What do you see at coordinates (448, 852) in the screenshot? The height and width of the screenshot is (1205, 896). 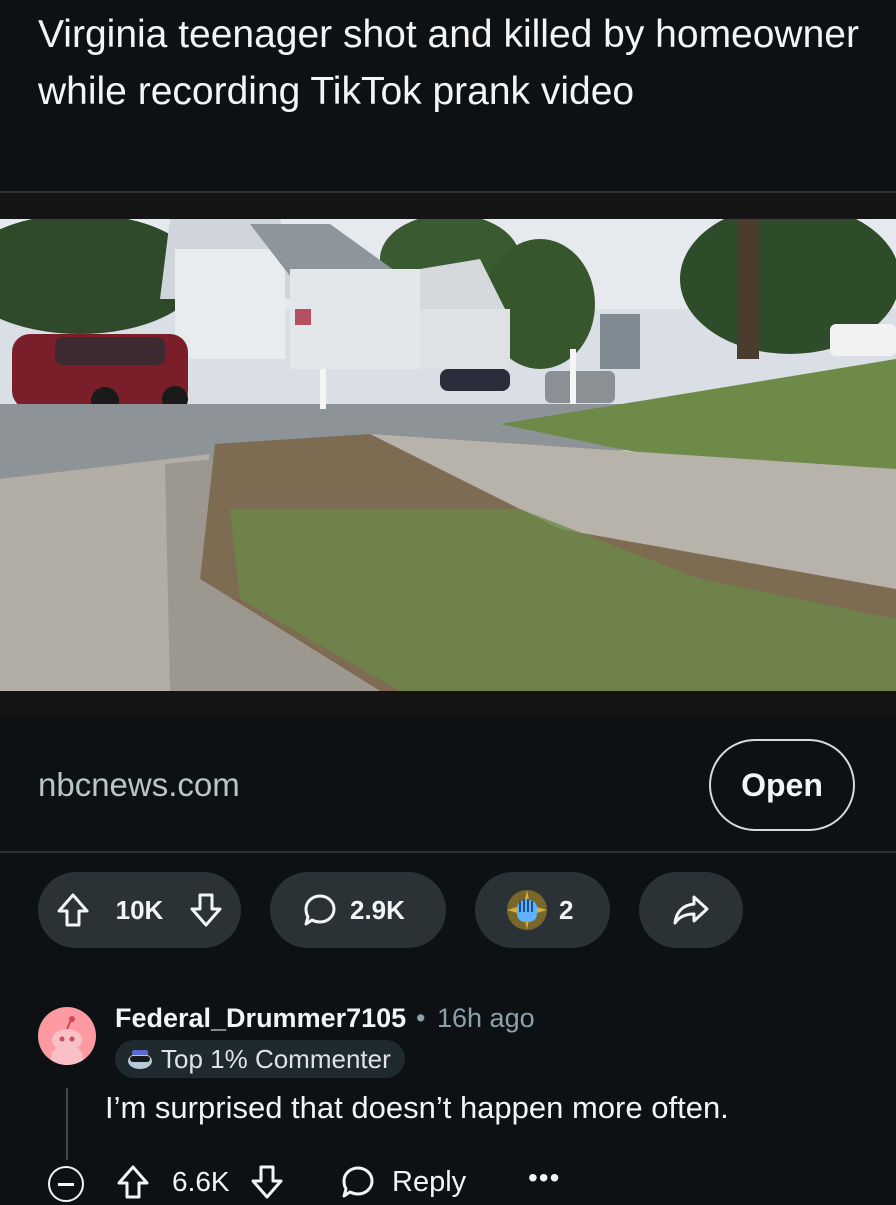 I see `divider` at bounding box center [448, 852].